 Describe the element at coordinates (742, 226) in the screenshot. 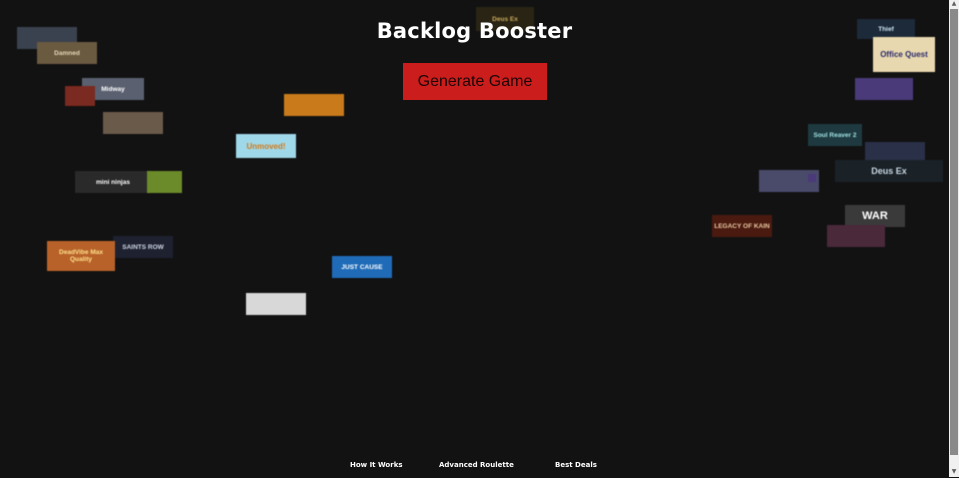

I see `game-cover: LEGACY OF KAIN` at that location.